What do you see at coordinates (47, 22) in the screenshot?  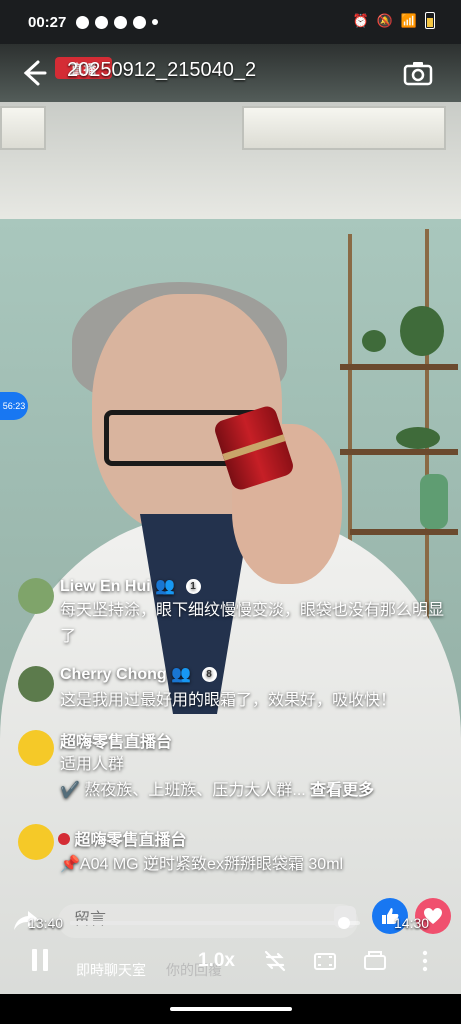 I see `status-time: 00:27` at bounding box center [47, 22].